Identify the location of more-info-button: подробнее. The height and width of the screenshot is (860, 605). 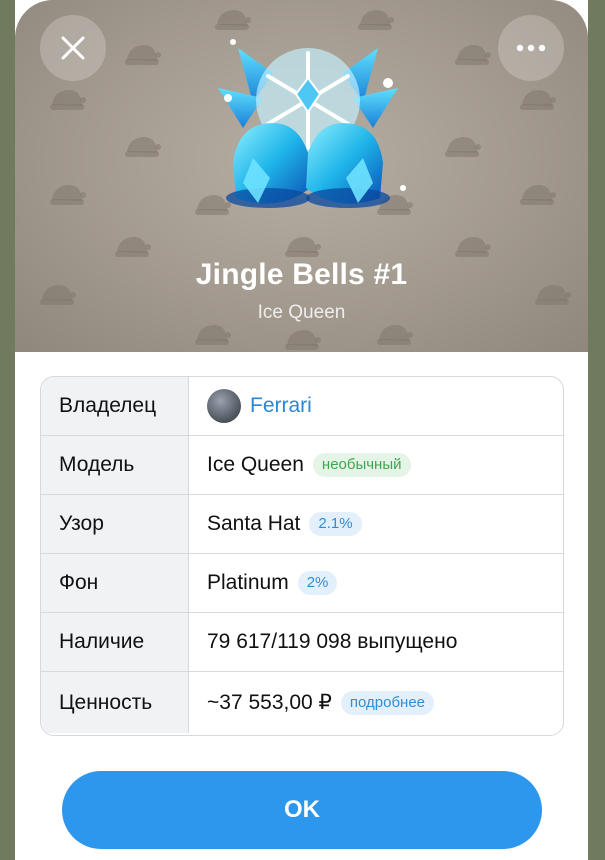
(387, 702).